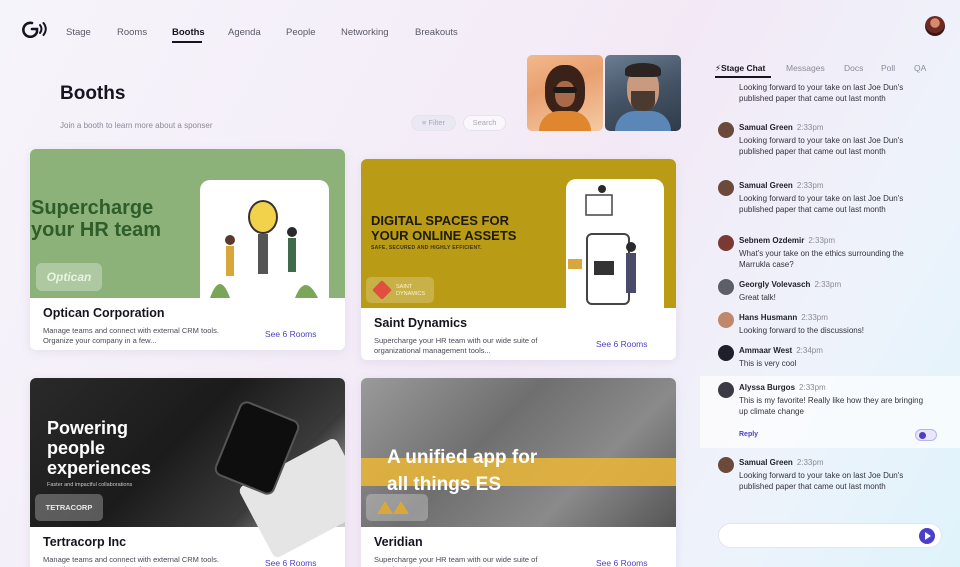 The width and height of the screenshot is (960, 567). I want to click on banner-headline: Supercharge your HR team, so click(96, 219).